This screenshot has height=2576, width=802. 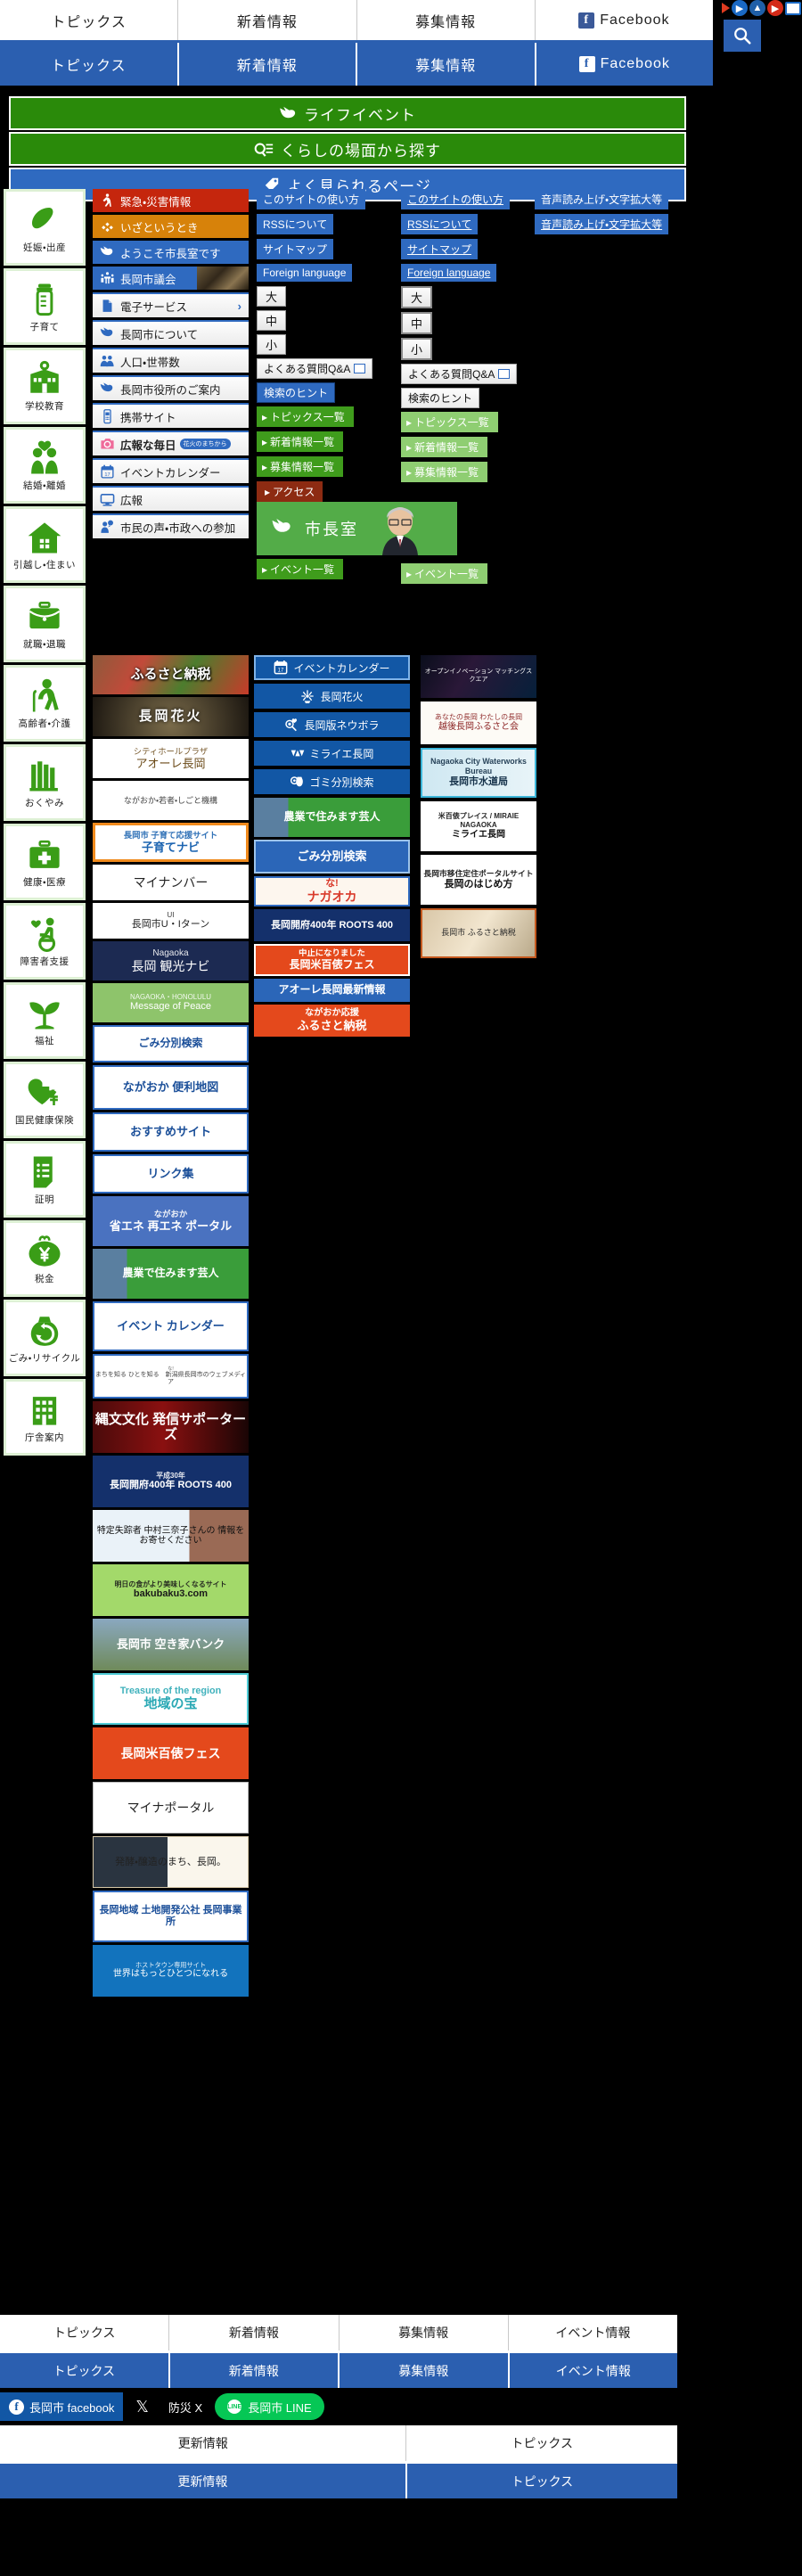 I want to click on font-size-medium-alt: 中, so click(x=417, y=323).